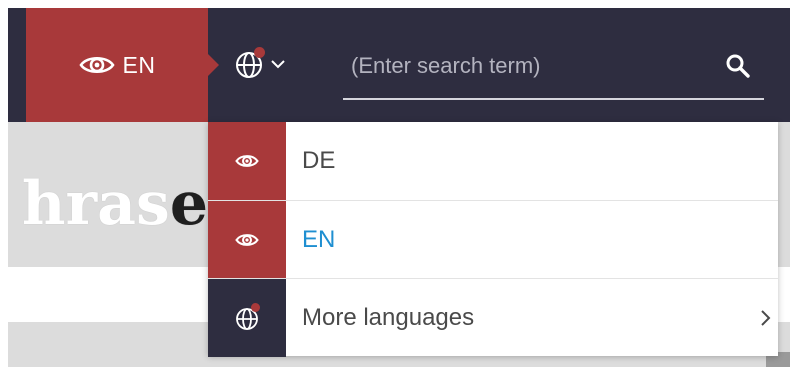 Image resolution: width=798 pixels, height=367 pixels. I want to click on current-language-button: EN, so click(117, 65).